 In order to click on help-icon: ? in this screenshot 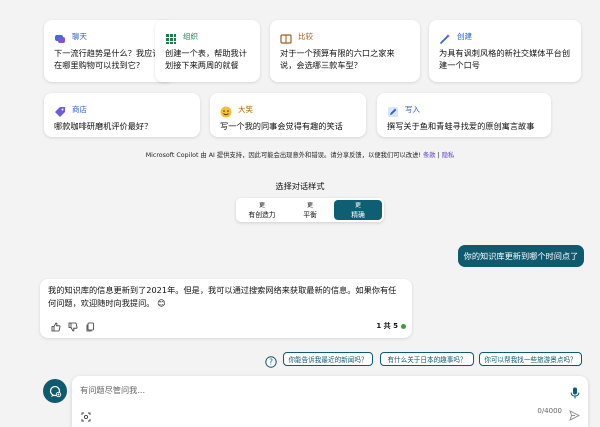, I will do `click(271, 360)`.